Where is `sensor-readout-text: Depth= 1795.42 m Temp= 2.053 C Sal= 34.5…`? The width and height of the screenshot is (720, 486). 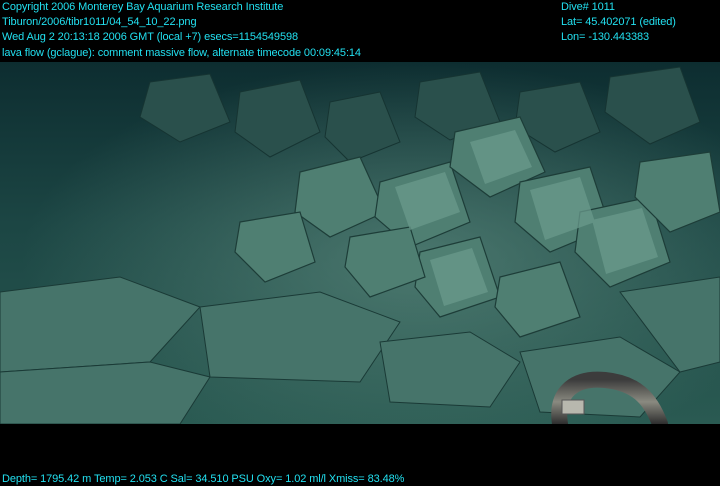 sensor-readout-text: Depth= 1795.42 m Temp= 2.053 C Sal= 34.5… is located at coordinates (203, 479).